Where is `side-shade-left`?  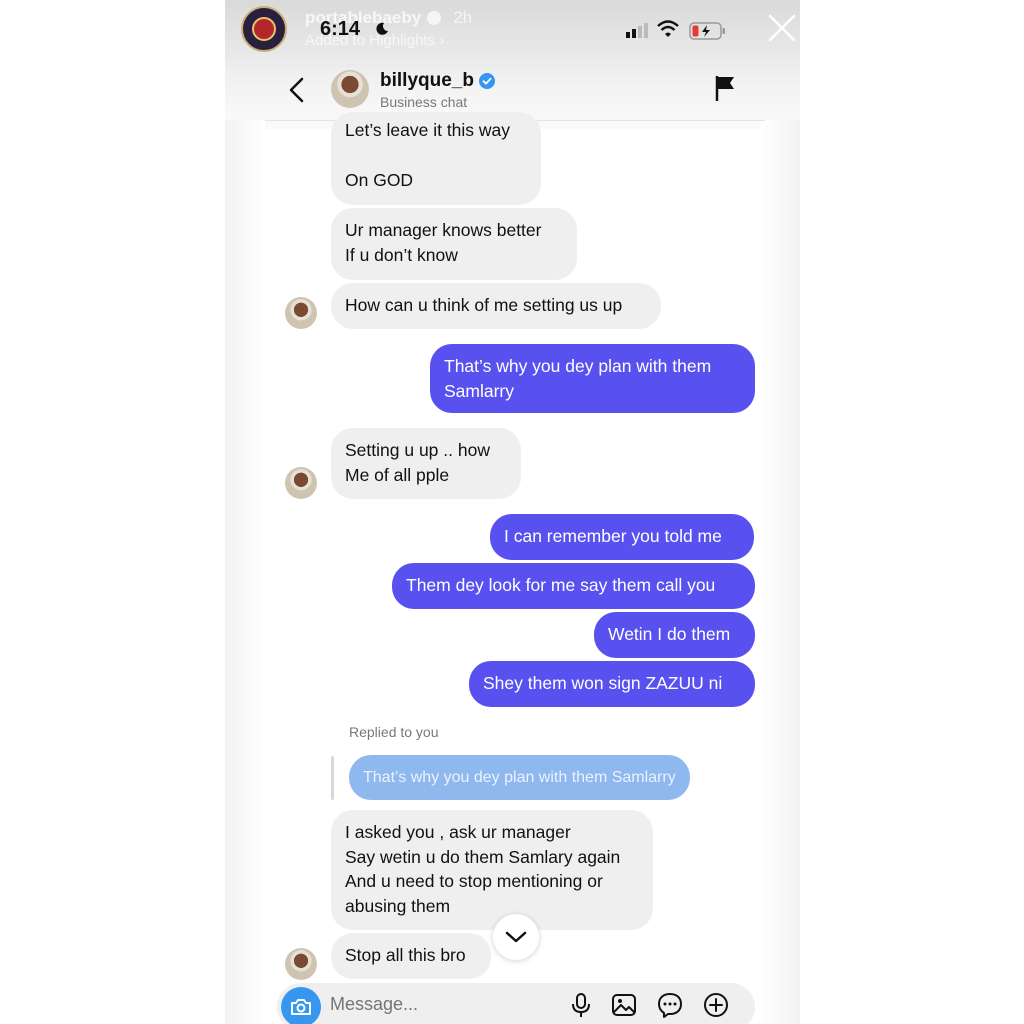 side-shade-left is located at coordinates (245, 572).